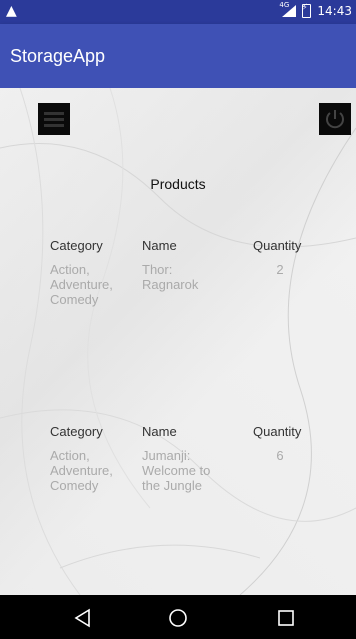  What do you see at coordinates (178, 12) in the screenshot?
I see `status-bar: ▲ 4G 14:43` at bounding box center [178, 12].